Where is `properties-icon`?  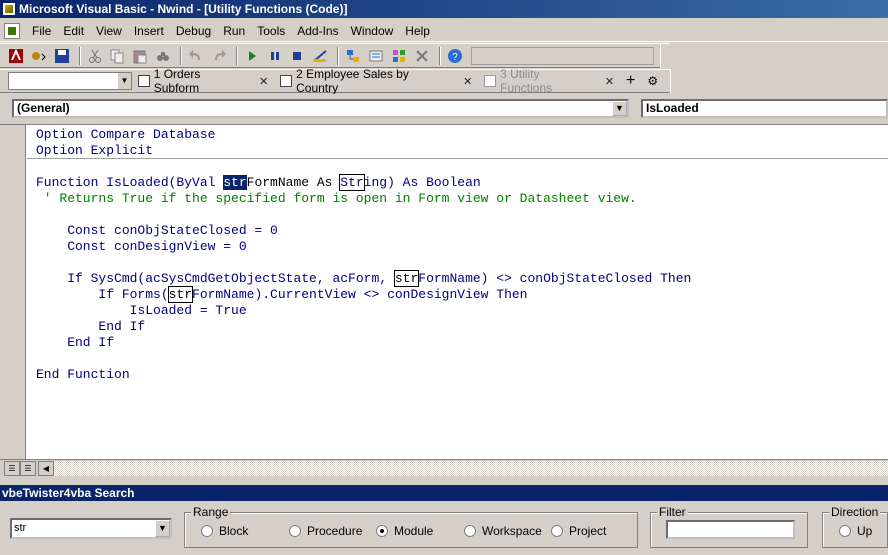 properties-icon is located at coordinates (376, 56).